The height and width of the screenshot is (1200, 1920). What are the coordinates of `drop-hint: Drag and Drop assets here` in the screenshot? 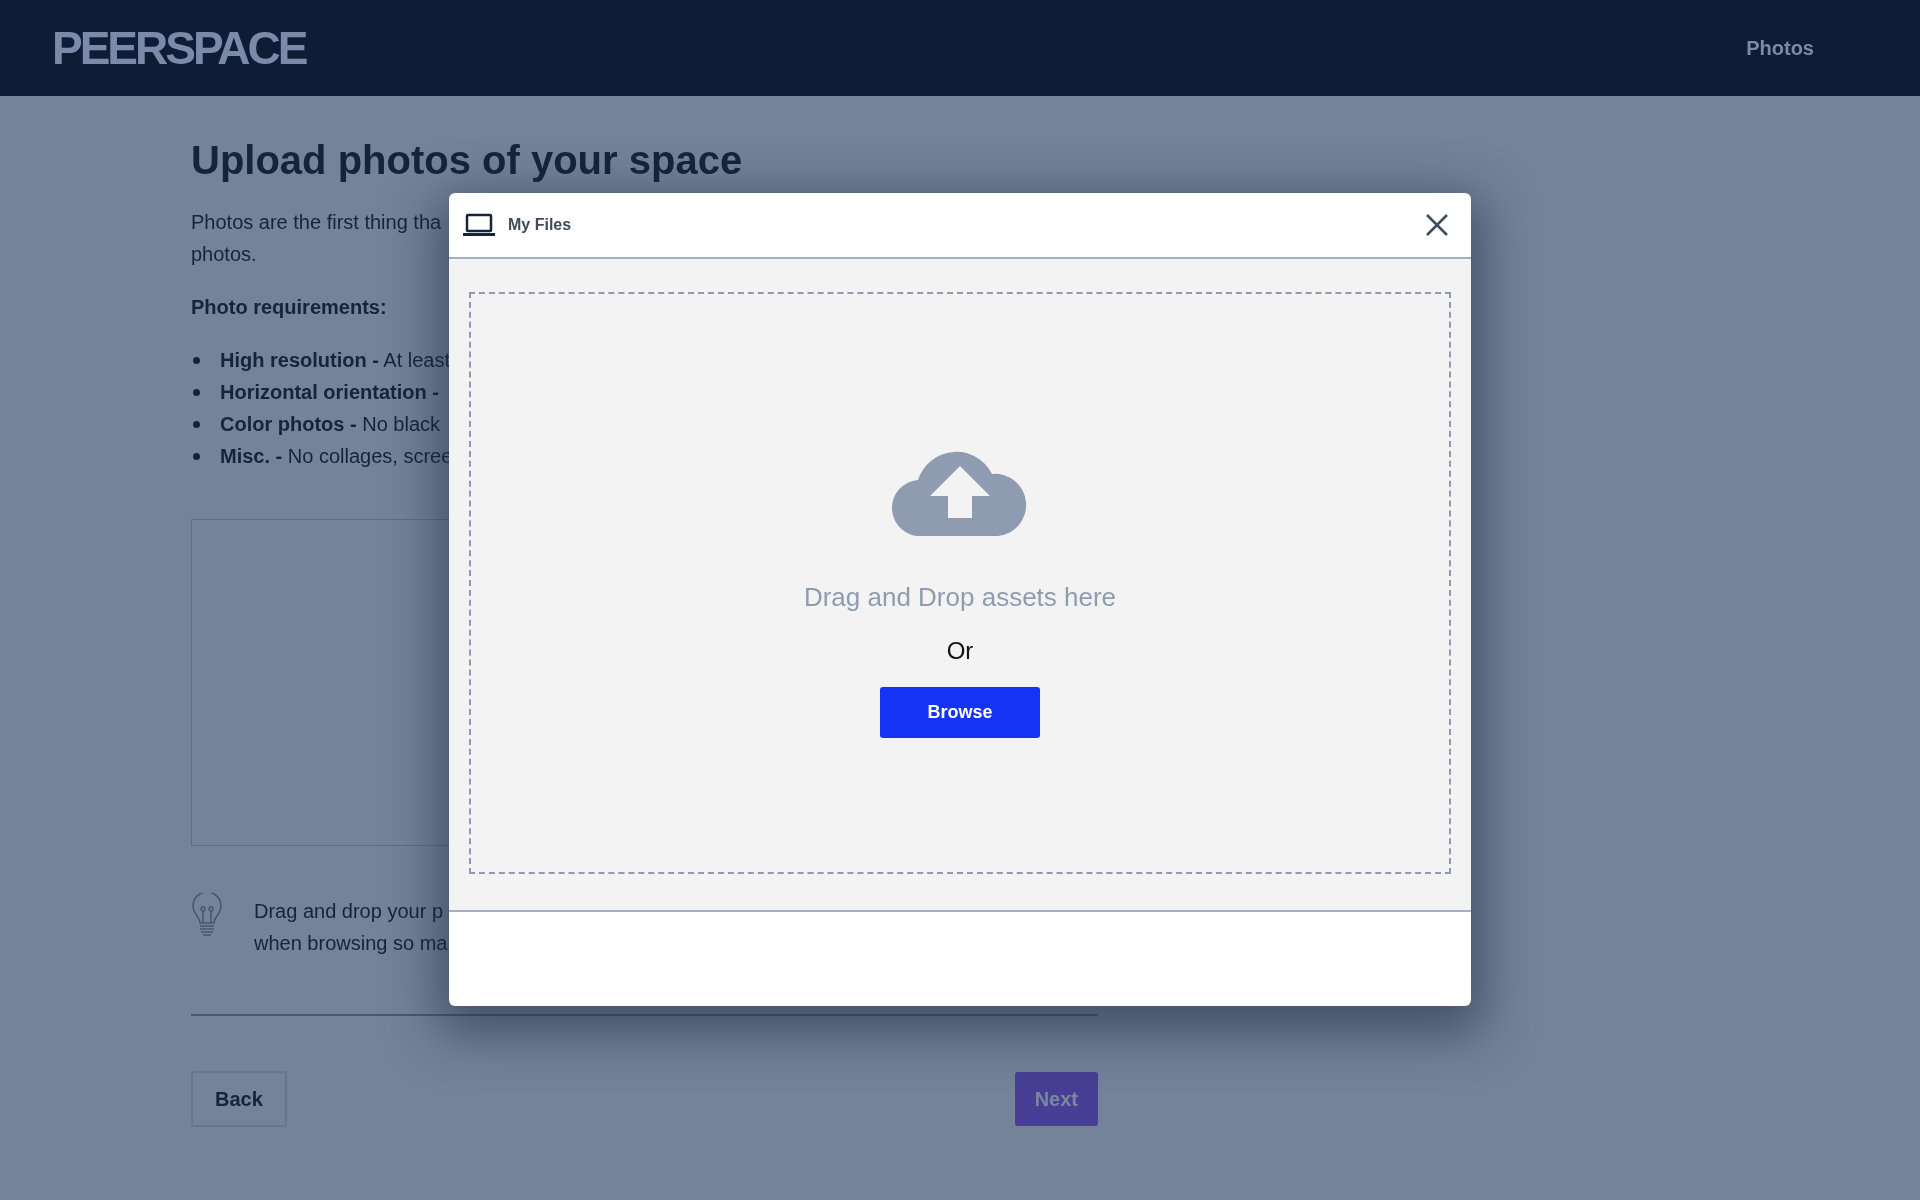 It's located at (960, 597).